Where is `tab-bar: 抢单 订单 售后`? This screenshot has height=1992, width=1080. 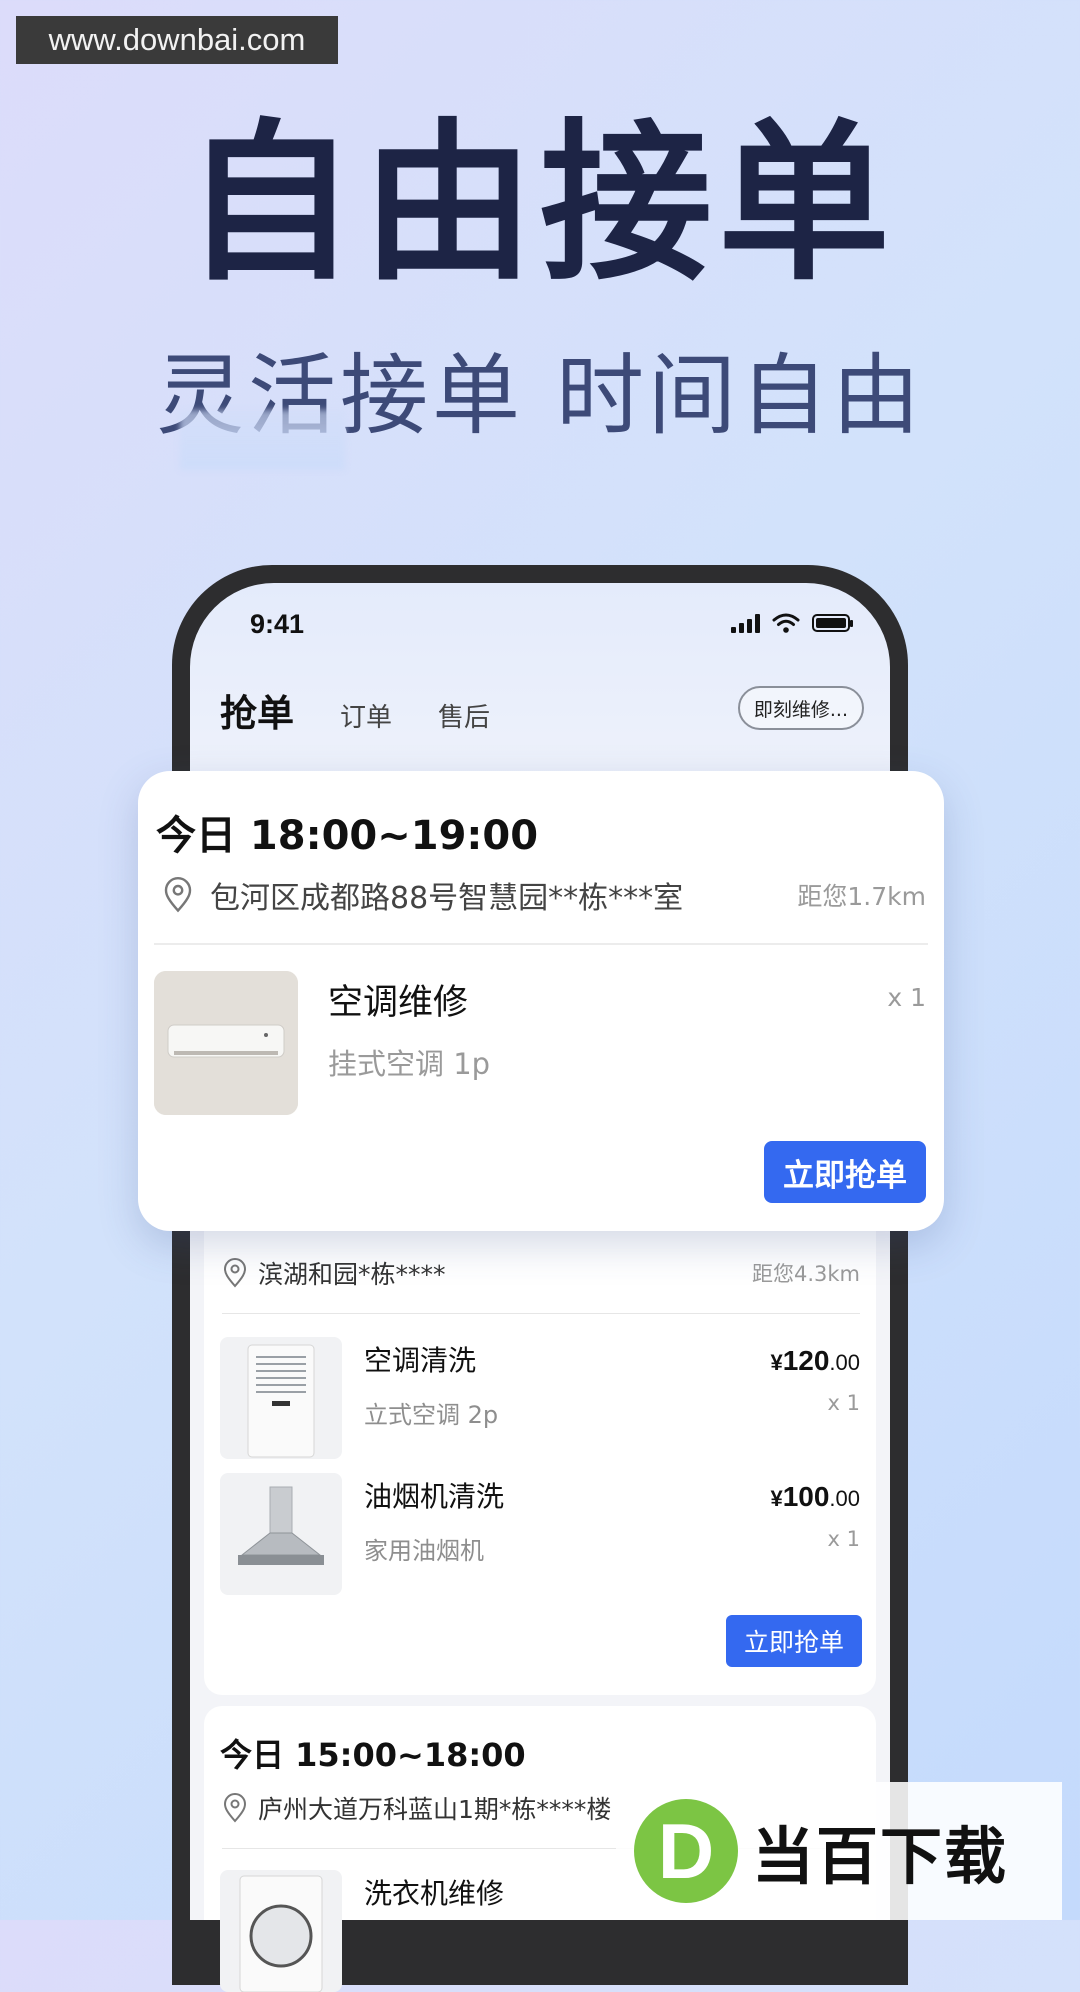 tab-bar: 抢单 订单 售后 is located at coordinates (355, 710).